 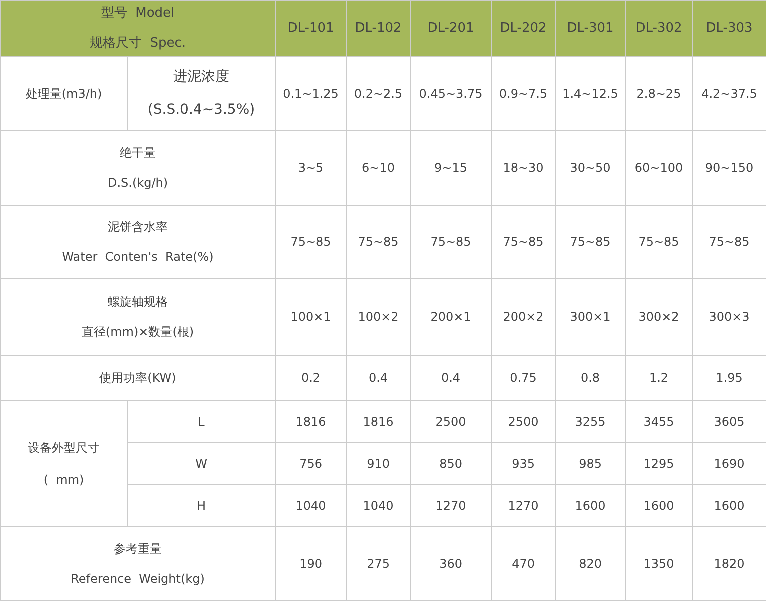 What do you see at coordinates (659, 378) in the screenshot?
I see `table-cell: 1.2` at bounding box center [659, 378].